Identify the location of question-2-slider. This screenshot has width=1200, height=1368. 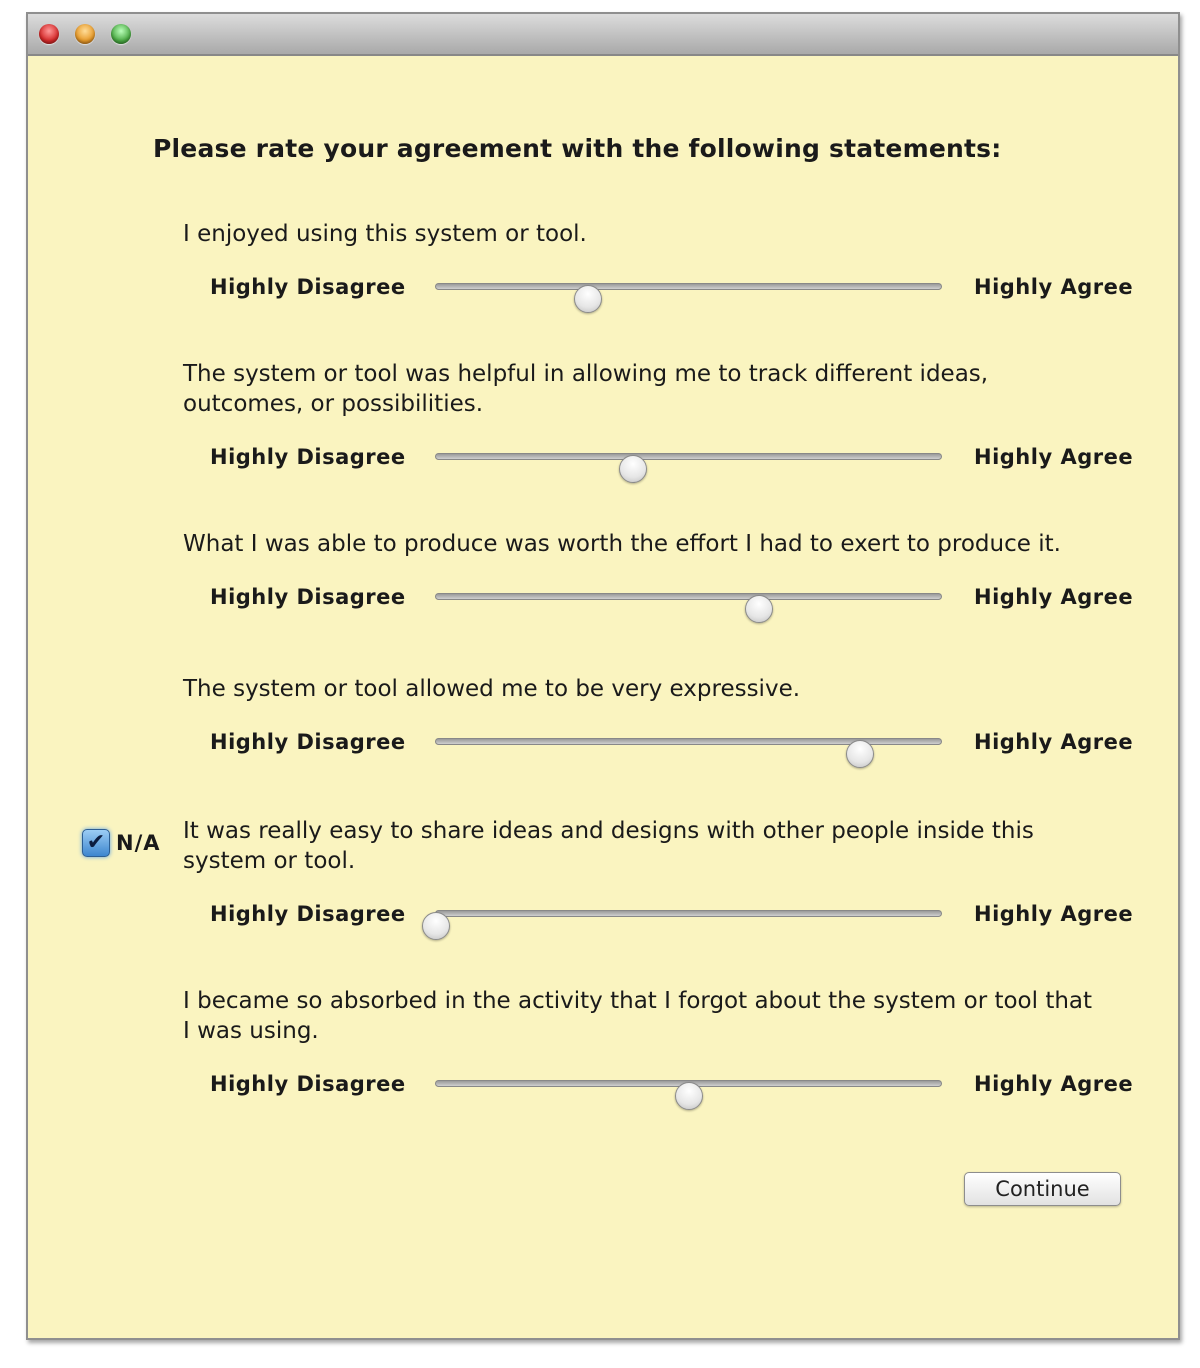
(688, 468).